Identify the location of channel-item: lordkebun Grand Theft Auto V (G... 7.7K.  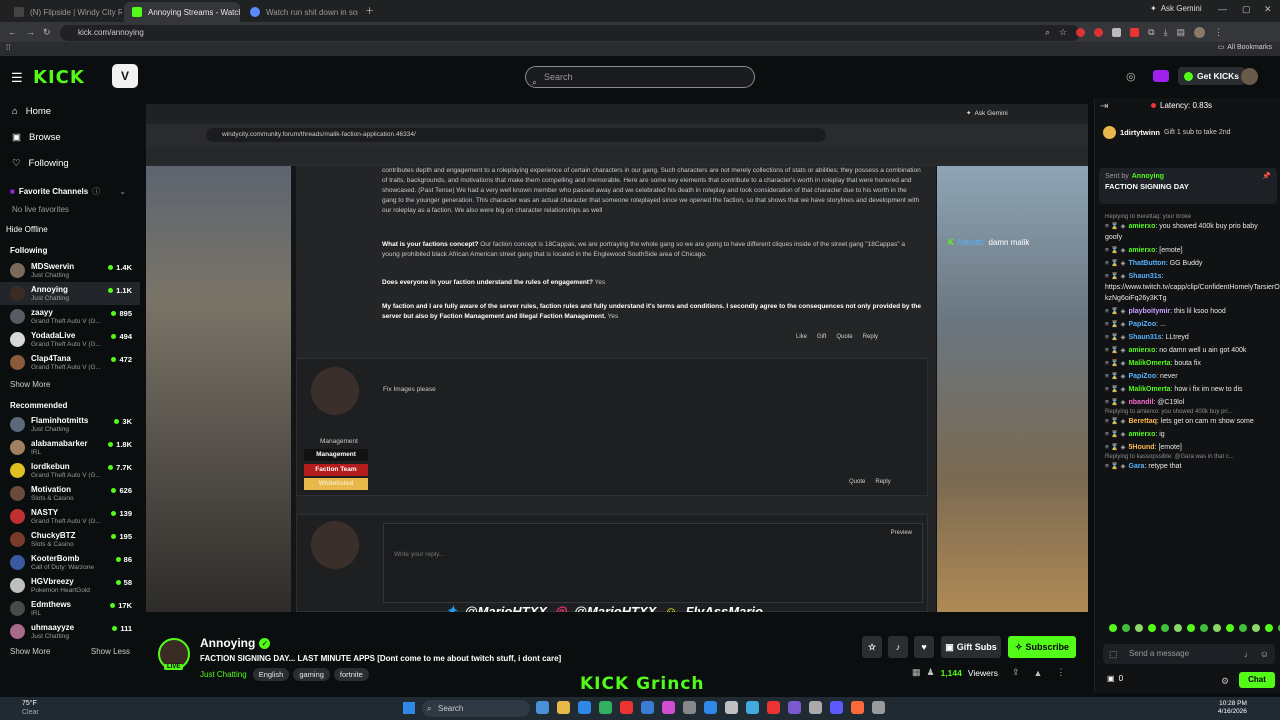
(70, 470).